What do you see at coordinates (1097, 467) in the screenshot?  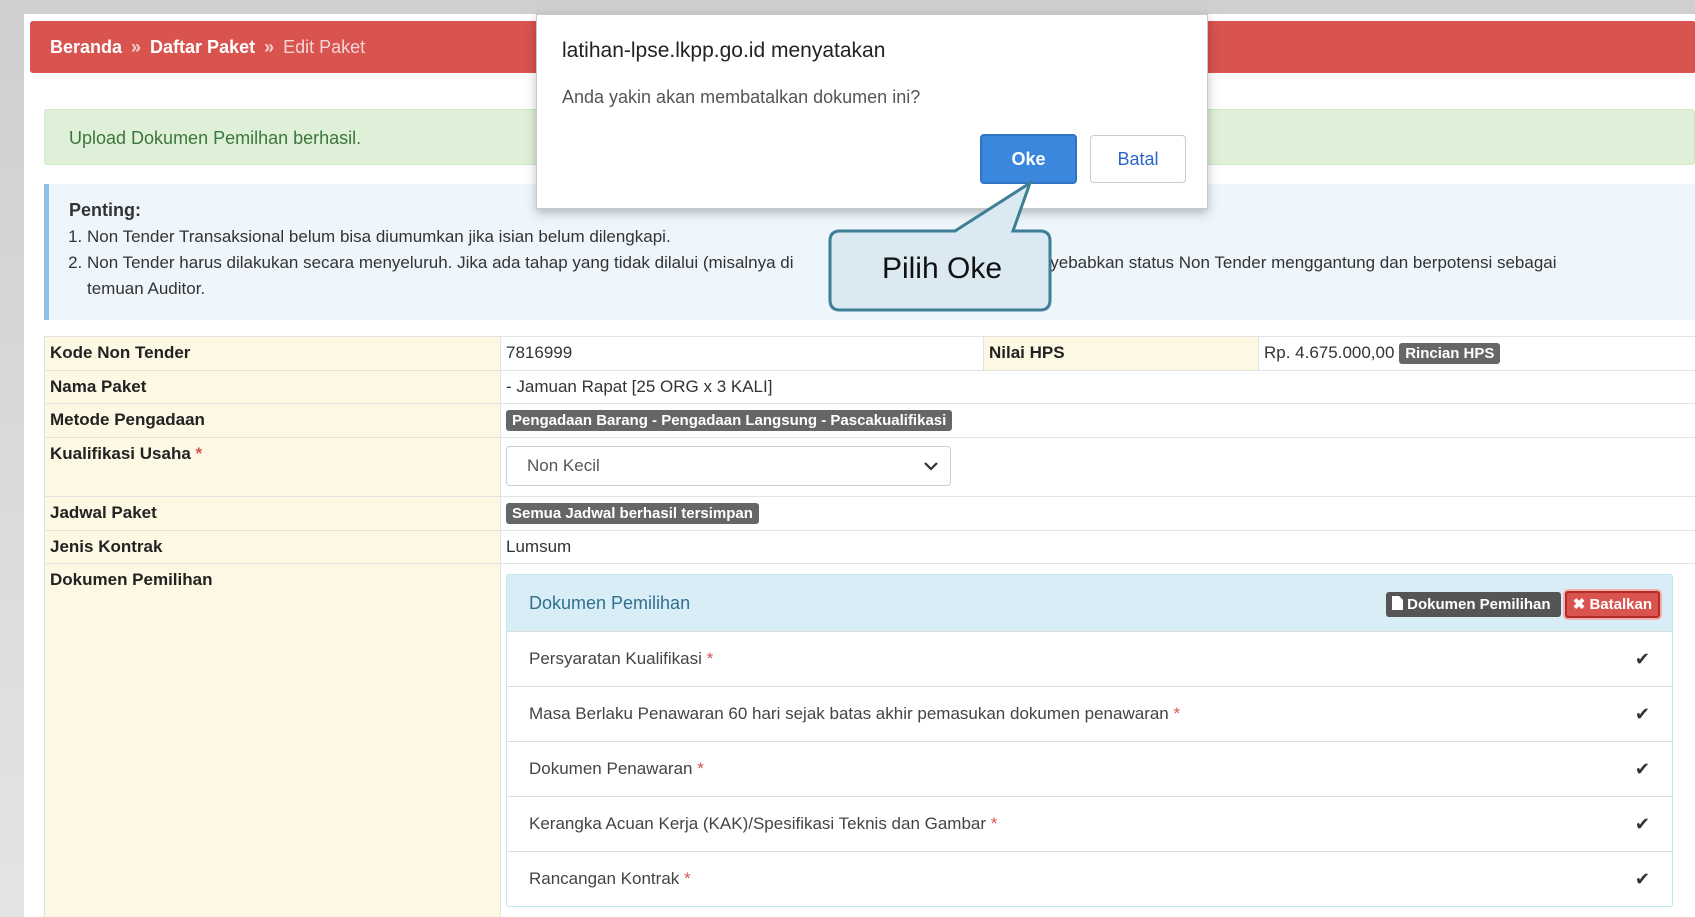 I see `kualifikasi-cell: Non Kecil` at bounding box center [1097, 467].